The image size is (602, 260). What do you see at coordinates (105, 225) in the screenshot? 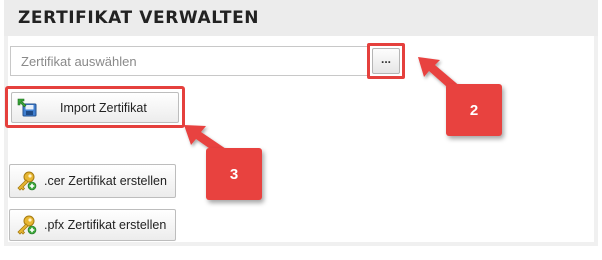
I see `create-pfx-label: .pfx Zertifikat erstellen` at bounding box center [105, 225].